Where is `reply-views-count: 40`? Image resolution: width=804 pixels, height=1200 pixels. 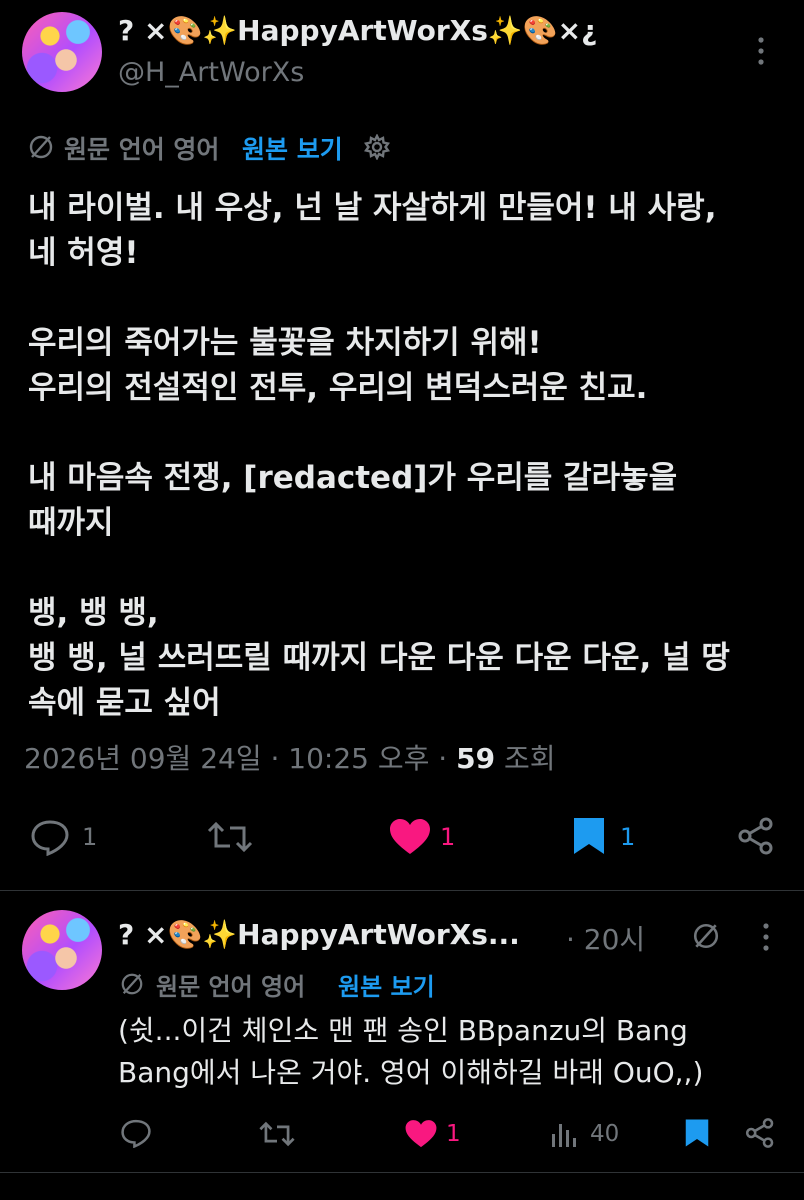
reply-views-count: 40 is located at coordinates (605, 1134).